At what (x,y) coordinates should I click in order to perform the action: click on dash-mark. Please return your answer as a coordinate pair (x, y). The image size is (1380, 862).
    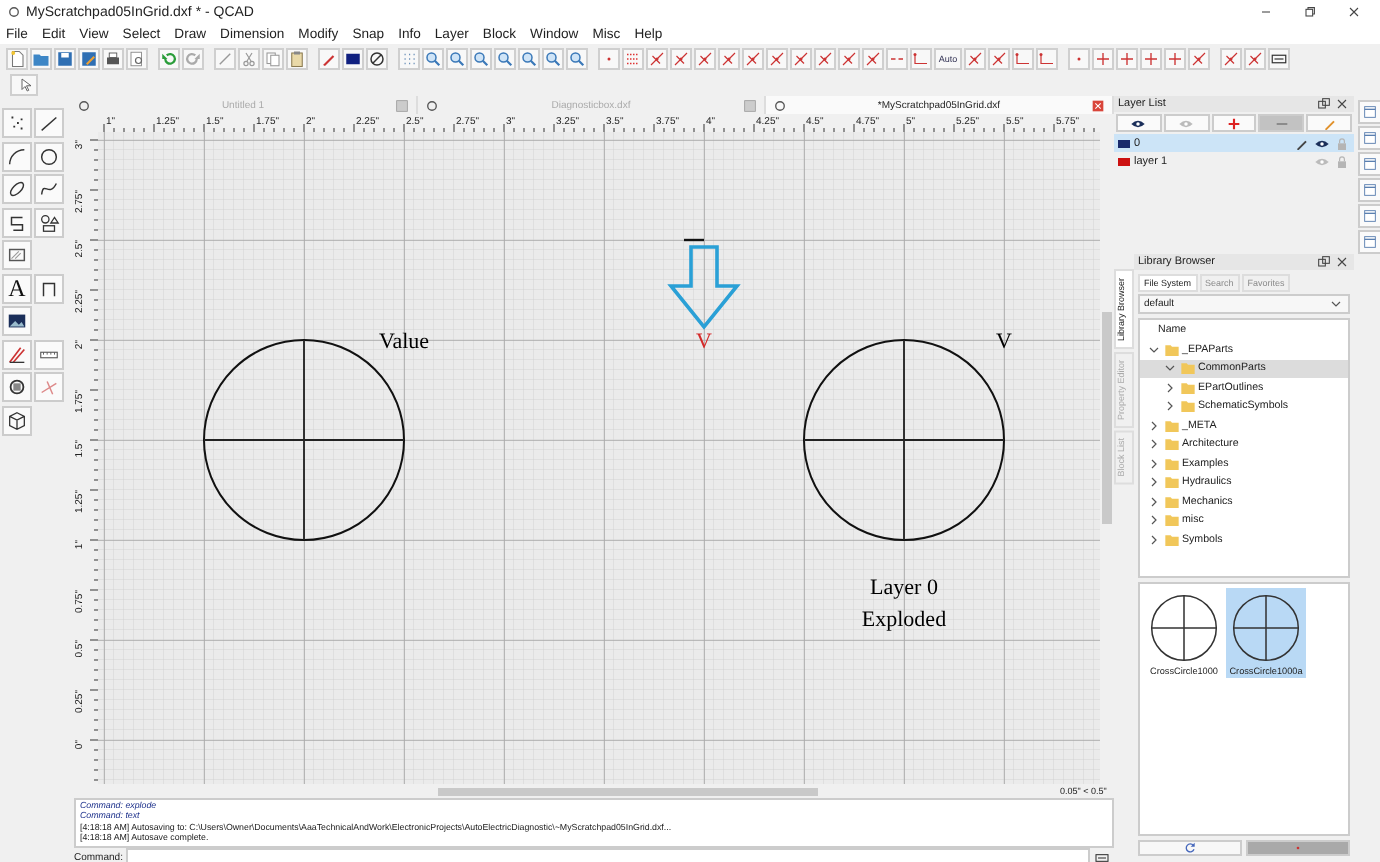
    Looking at the image, I should click on (694, 240).